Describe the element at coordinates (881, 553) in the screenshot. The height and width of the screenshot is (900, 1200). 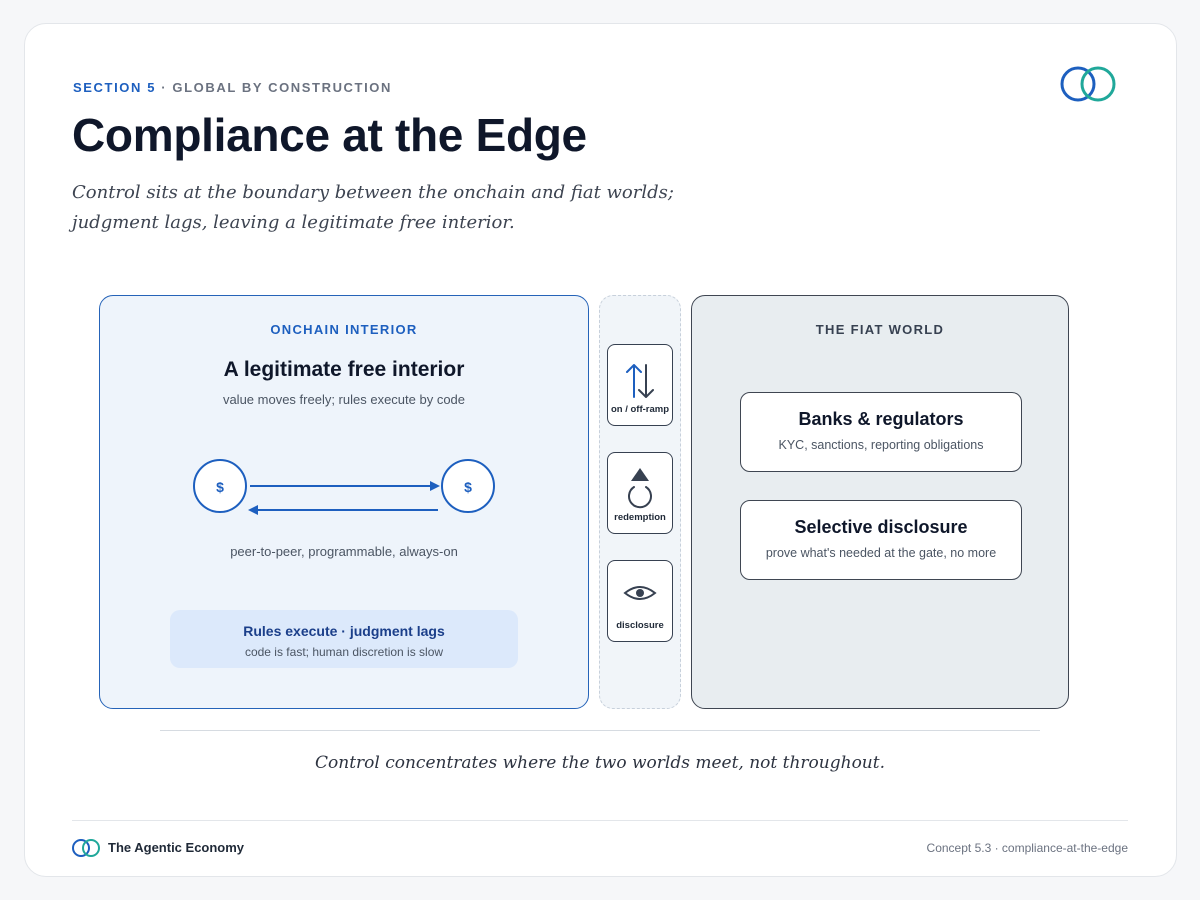
I see `fiat-box-sub: prove what's needed at the gate, no more` at that location.